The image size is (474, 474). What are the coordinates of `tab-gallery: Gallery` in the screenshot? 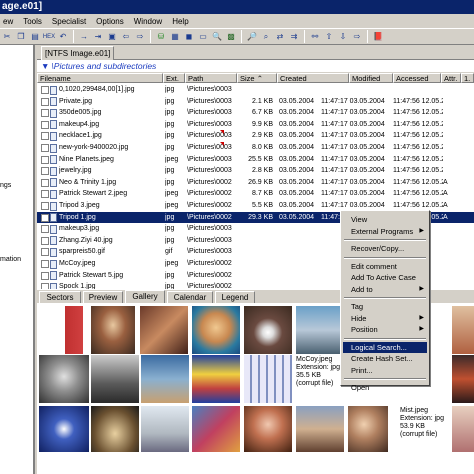 It's located at (145, 297).